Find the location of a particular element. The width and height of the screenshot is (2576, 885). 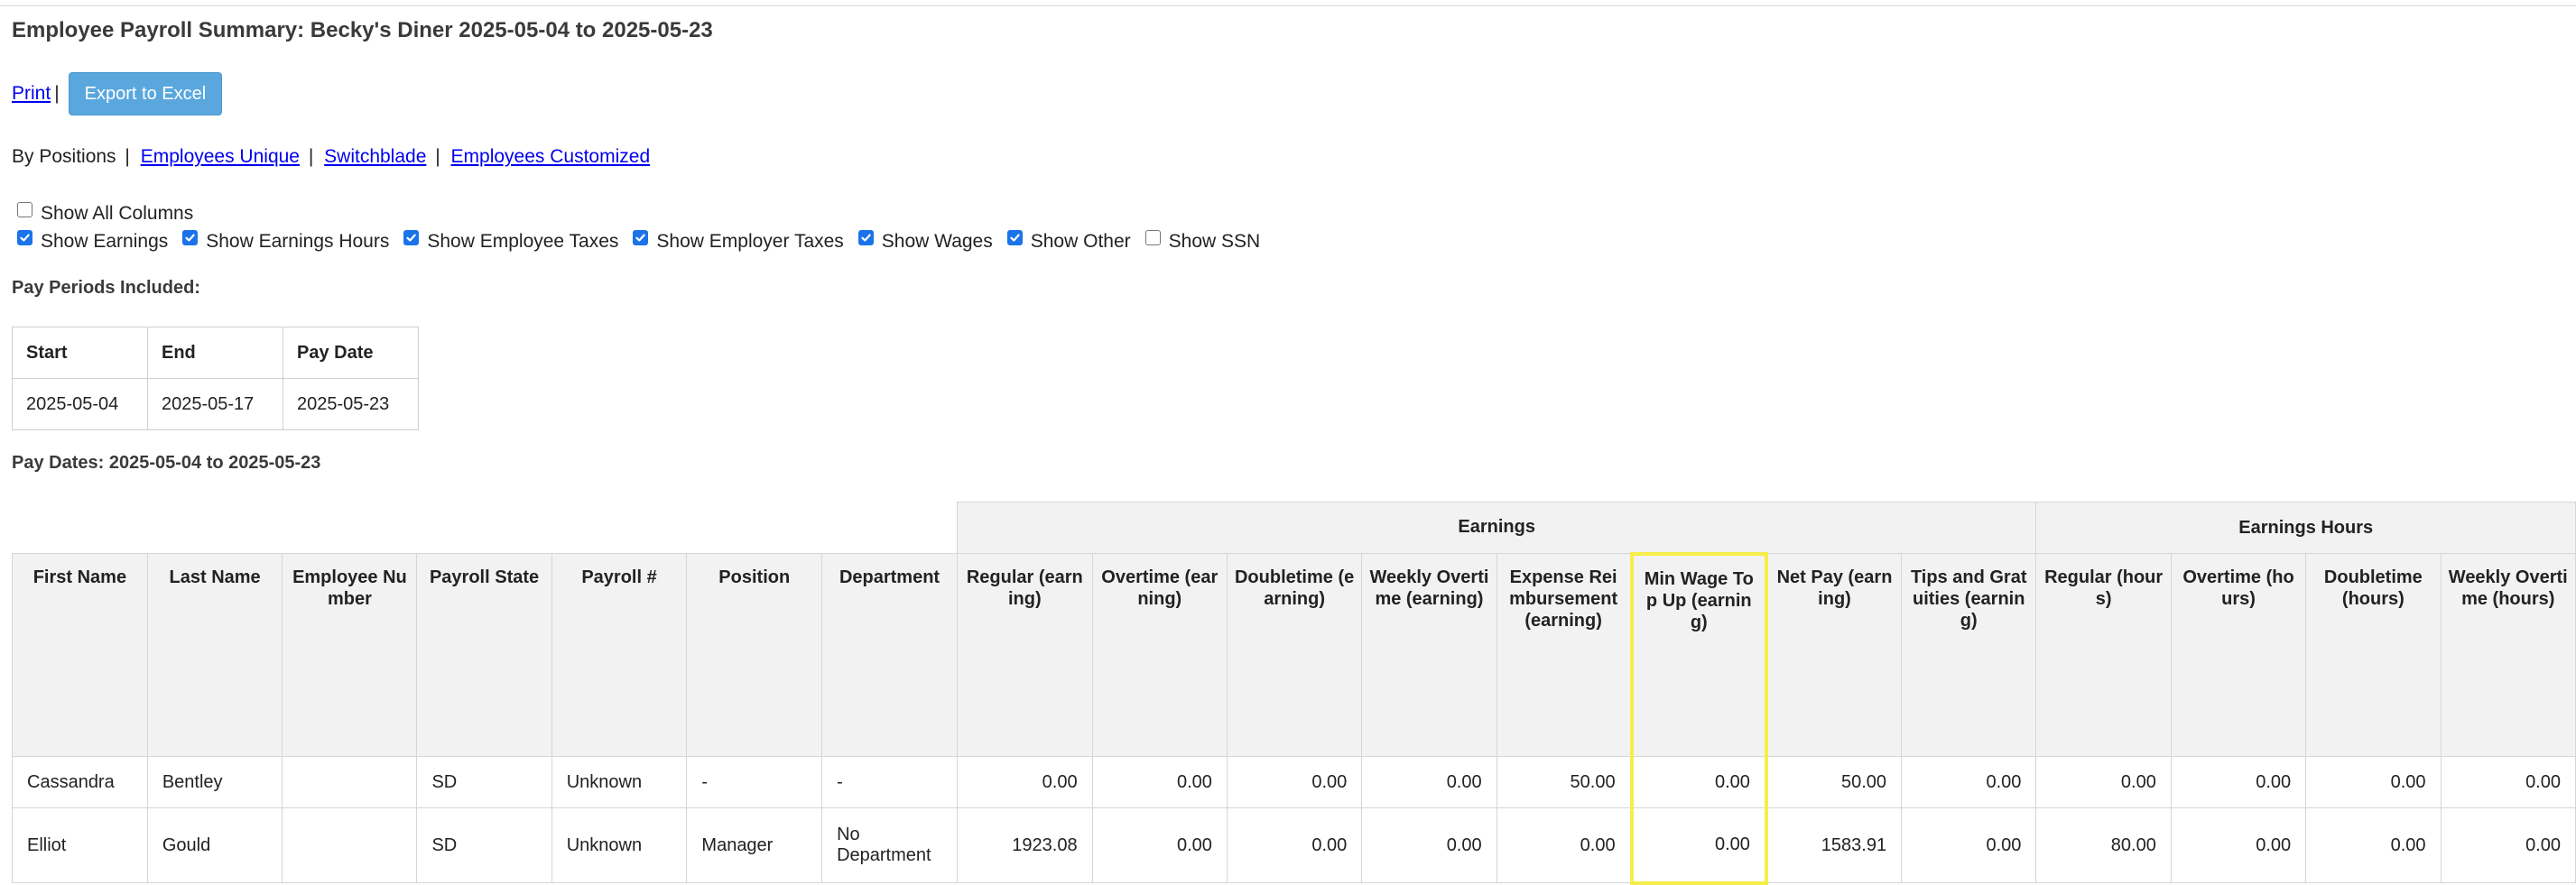

cell-payroll: Unknown is located at coordinates (619, 782).